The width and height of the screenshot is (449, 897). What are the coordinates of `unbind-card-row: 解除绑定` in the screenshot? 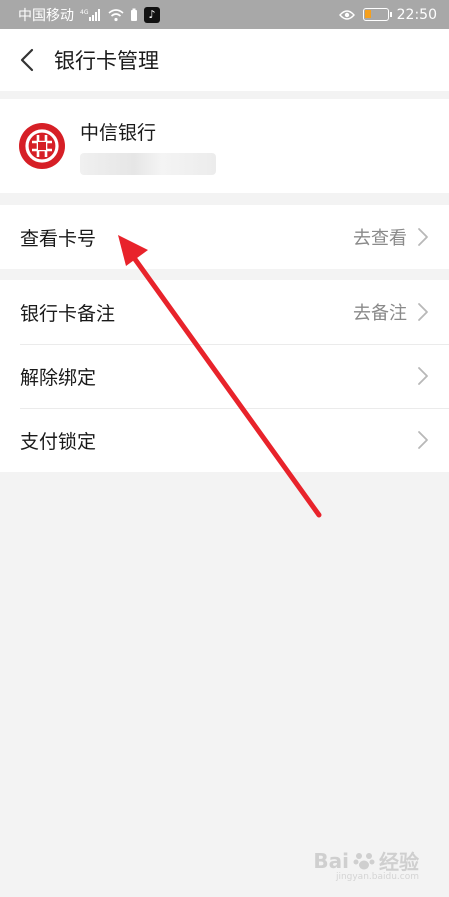 It's located at (224, 376).